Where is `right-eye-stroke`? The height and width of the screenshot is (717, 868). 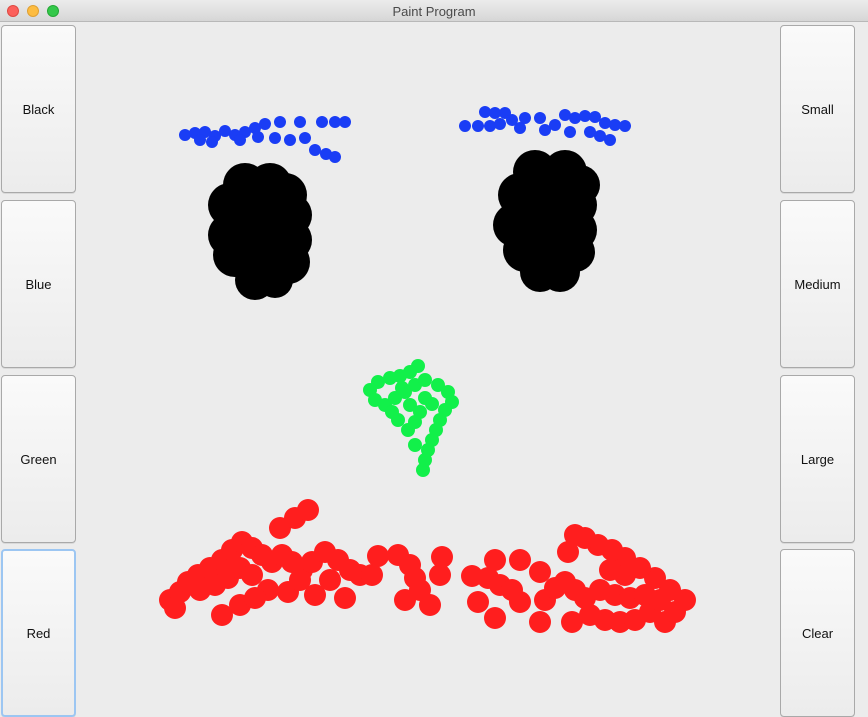 right-eye-stroke is located at coordinates (546, 221).